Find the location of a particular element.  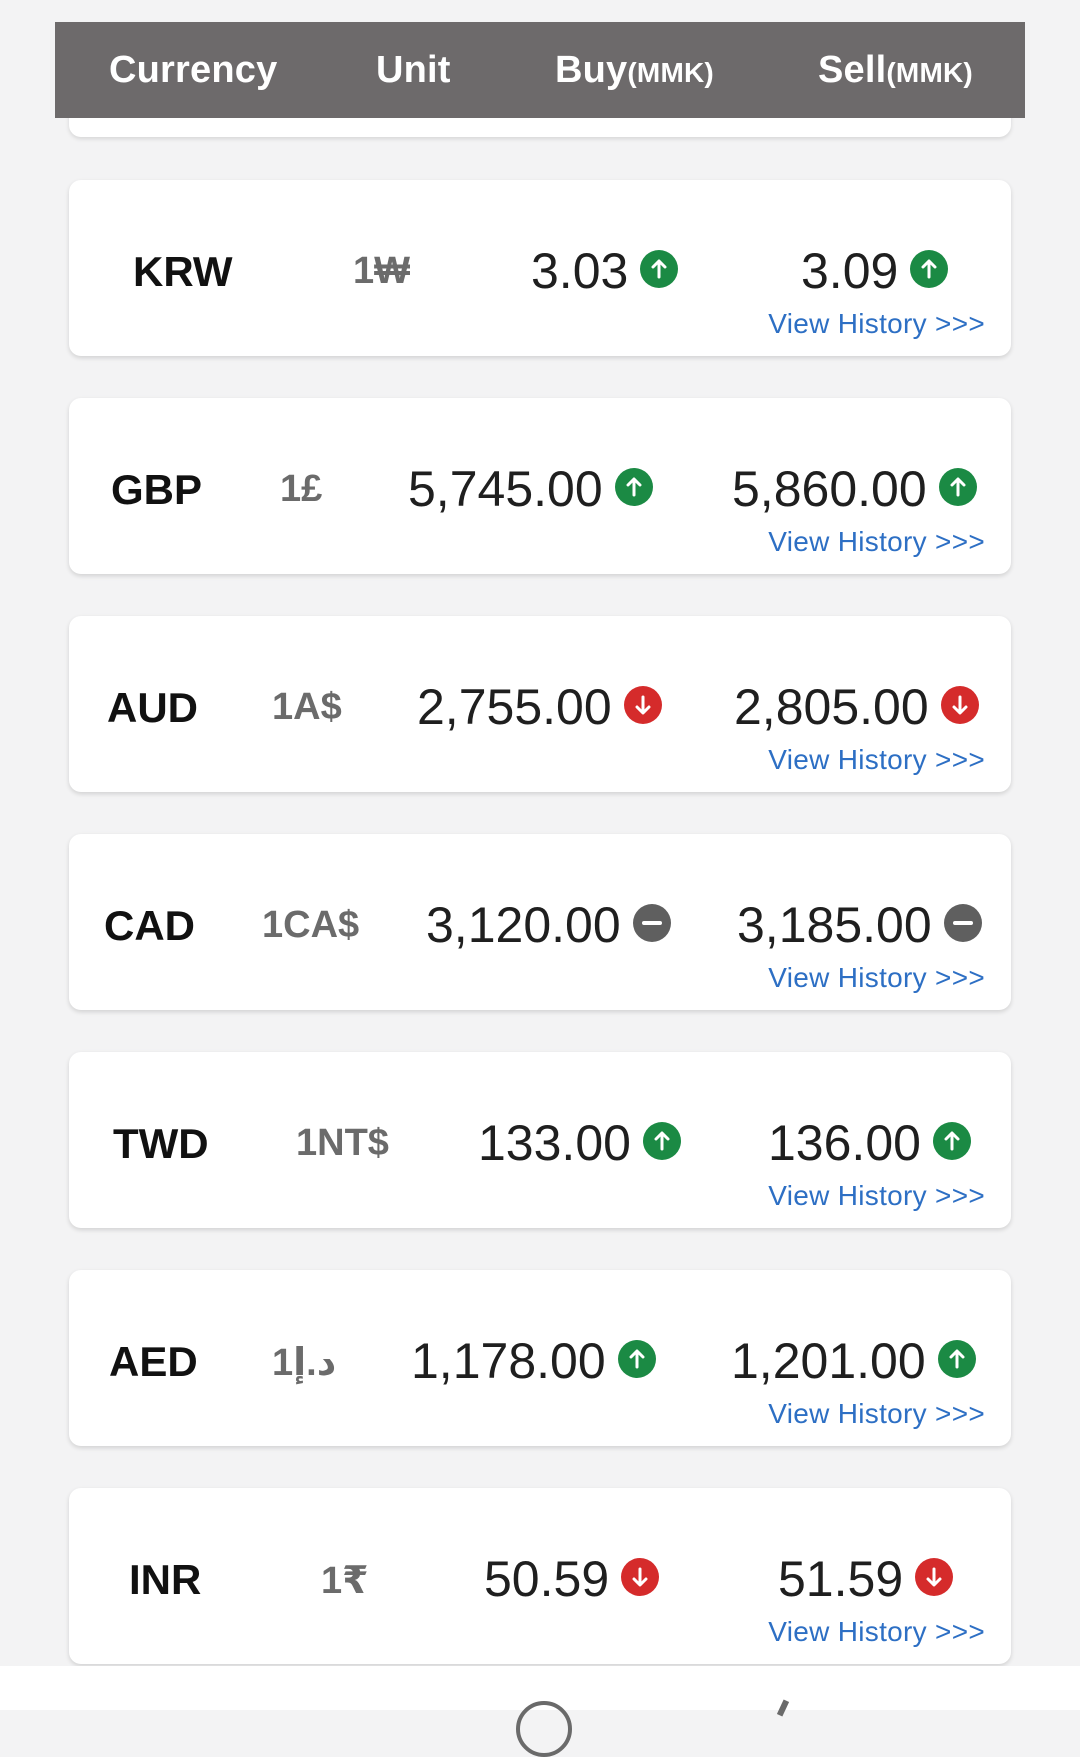

buy-rate: 1,178.00 is located at coordinates (533, 1361).